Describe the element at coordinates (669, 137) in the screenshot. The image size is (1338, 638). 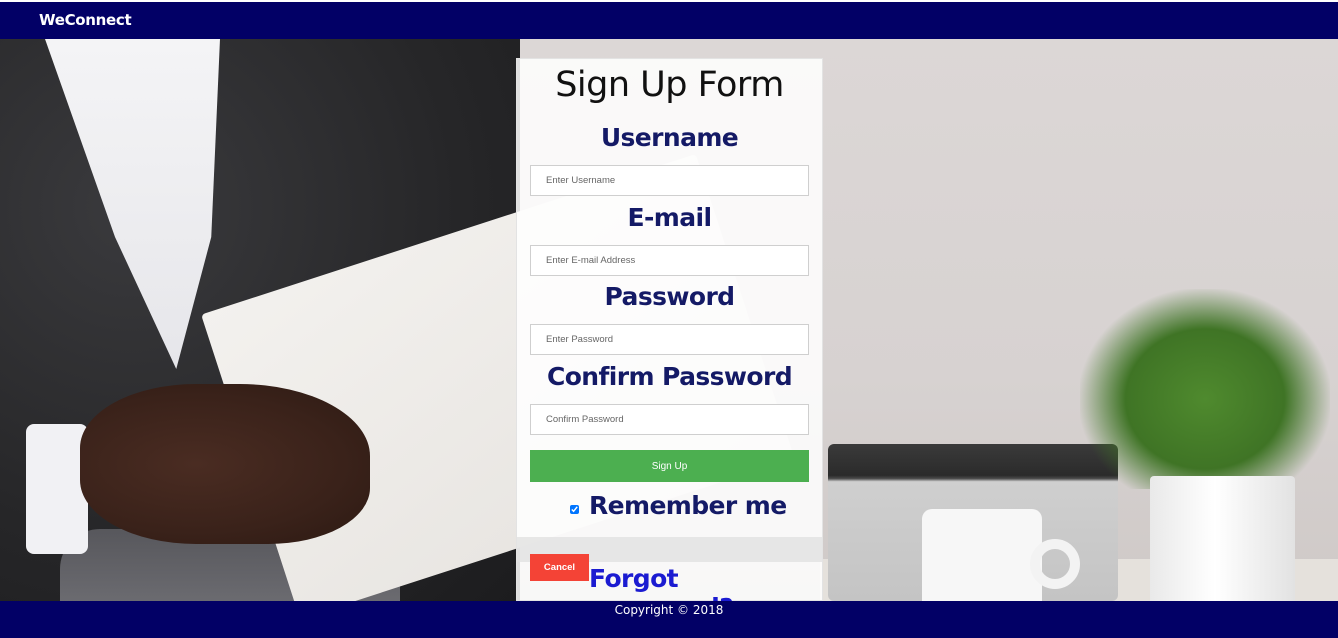
I see `username-label: Username` at that location.